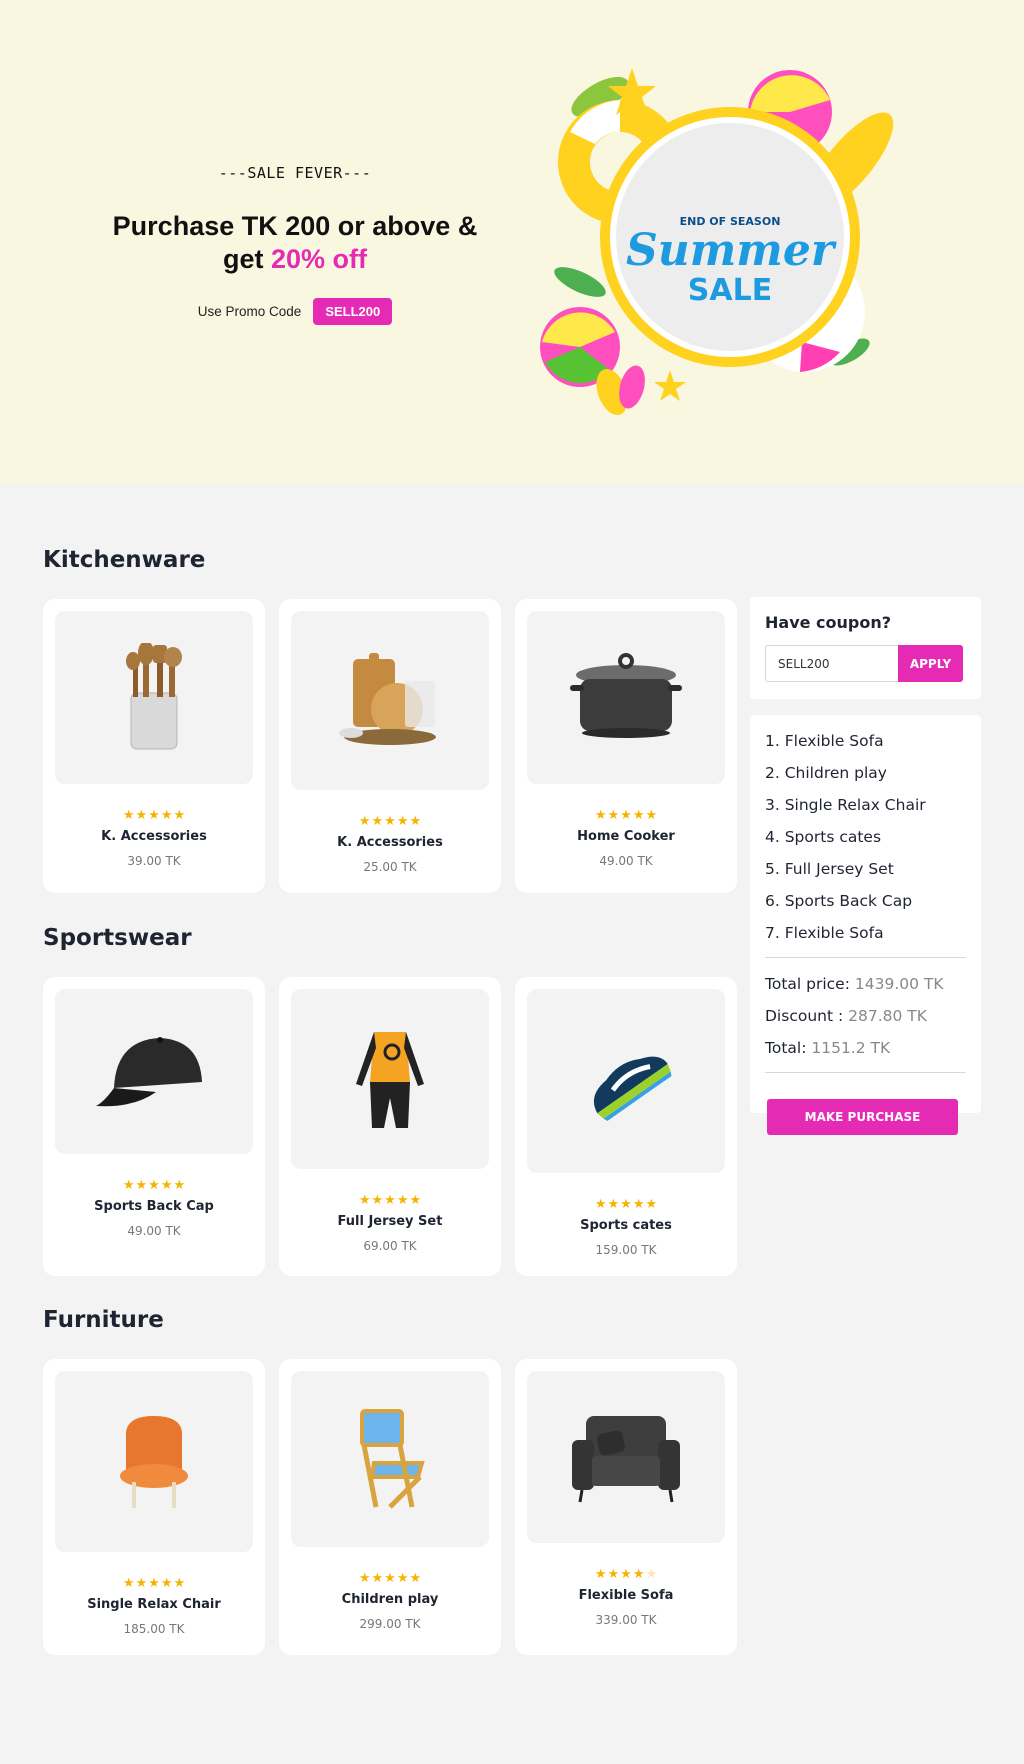 Image resolution: width=1024 pixels, height=1764 pixels. Describe the element at coordinates (824, 741) in the screenshot. I see `cart-item: 1. Flexible Sofa` at that location.